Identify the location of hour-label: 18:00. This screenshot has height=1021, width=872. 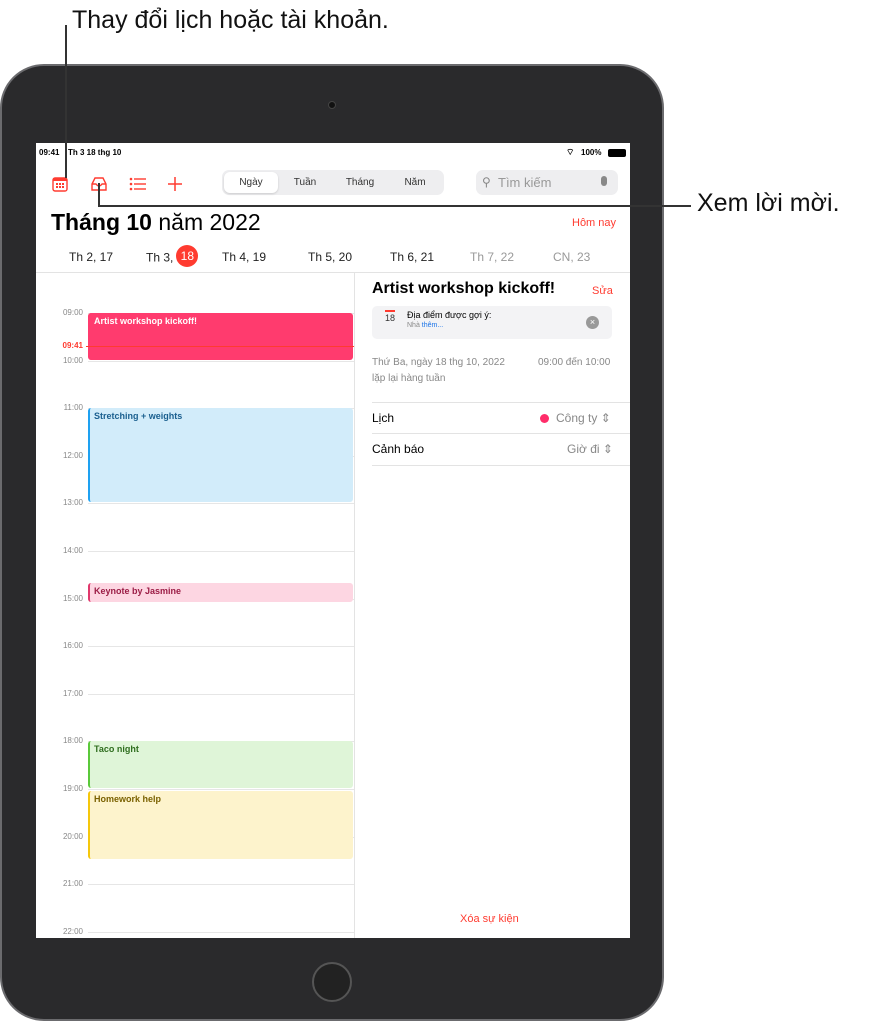
(72, 741).